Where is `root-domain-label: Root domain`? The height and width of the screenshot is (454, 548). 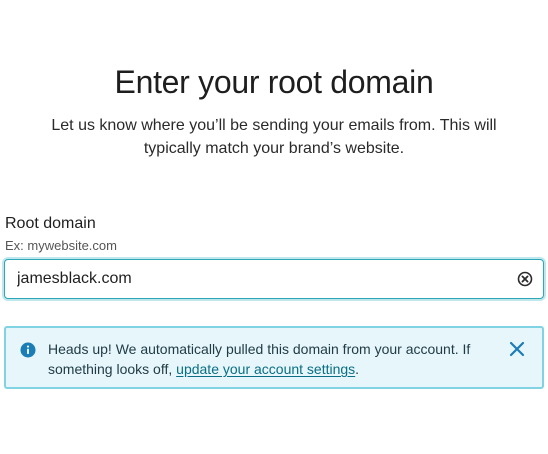
root-domain-label: Root domain is located at coordinates (50, 223).